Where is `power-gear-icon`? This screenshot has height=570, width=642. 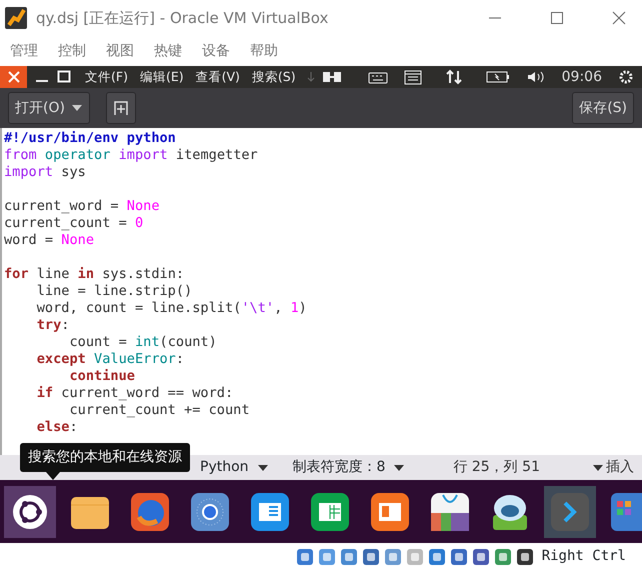
power-gear-icon is located at coordinates (626, 77).